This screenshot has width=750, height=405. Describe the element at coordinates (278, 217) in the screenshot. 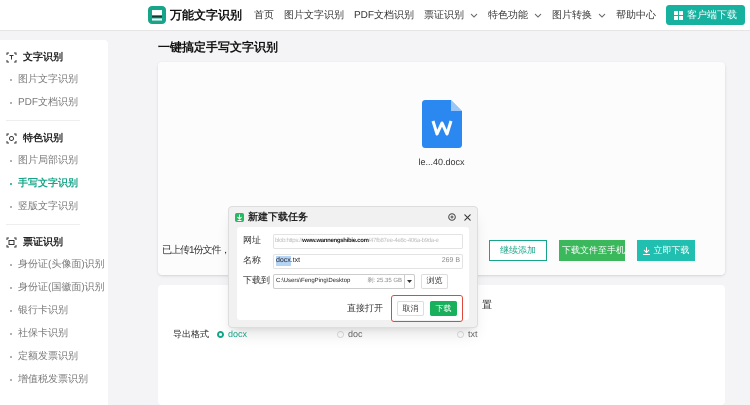

I see `dialog-title: 新建下载任务` at that location.